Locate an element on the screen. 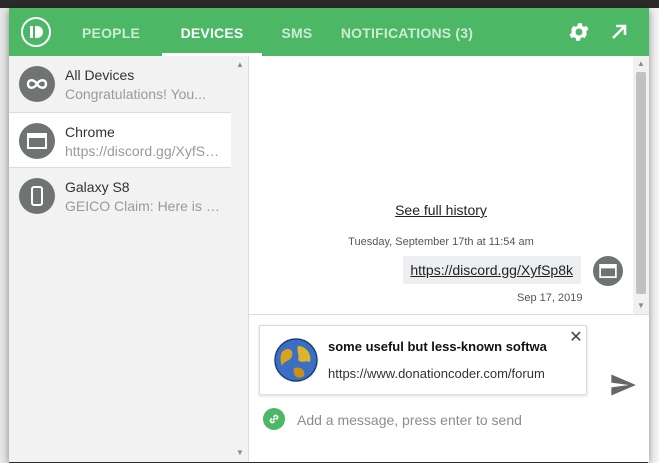  message-timestamp: Tuesday, September 17th at 11:54 am is located at coordinates (441, 242).